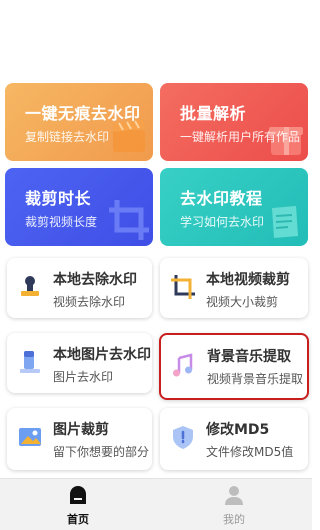  What do you see at coordinates (249, 357) in the screenshot?
I see `card-title: 背景音乐提取` at bounding box center [249, 357].